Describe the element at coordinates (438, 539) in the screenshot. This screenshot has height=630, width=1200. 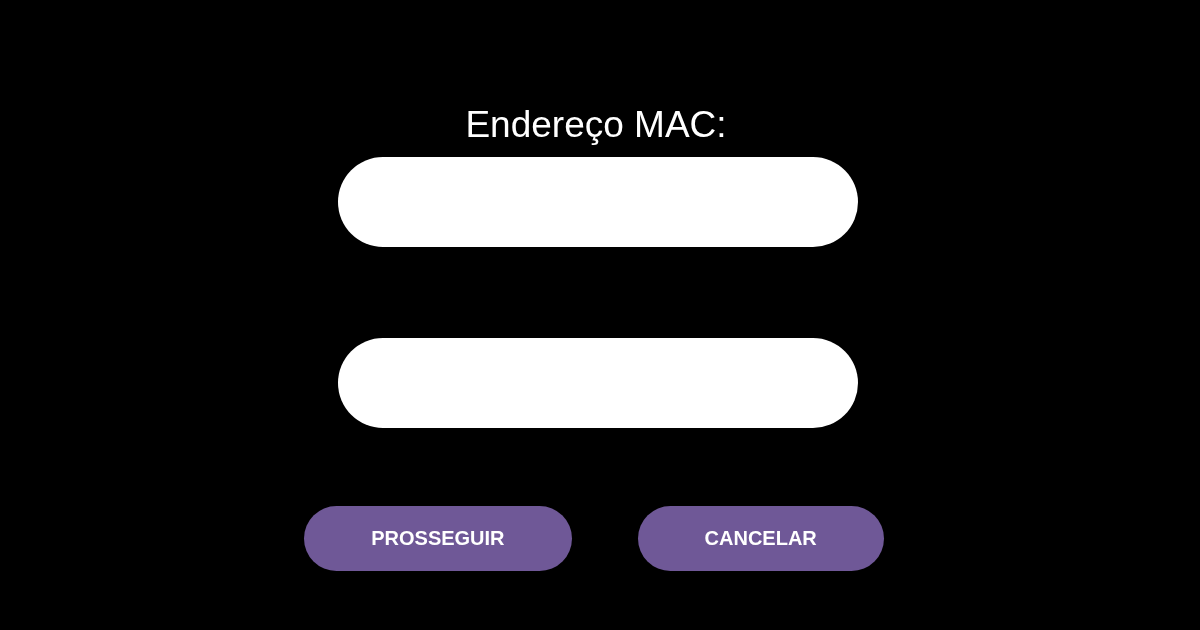
I see `action-button: PROSSEGUIR` at that location.